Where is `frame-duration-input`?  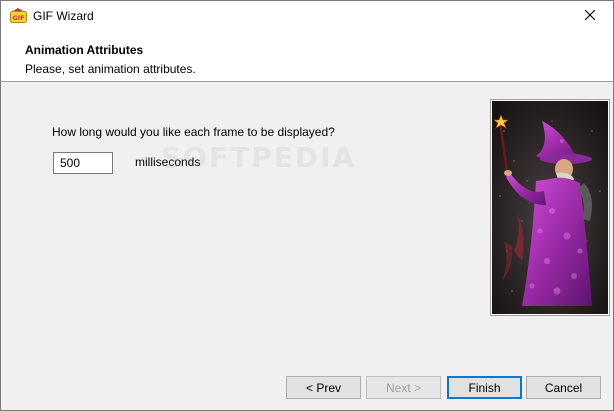
frame-duration-input is located at coordinates (83, 163).